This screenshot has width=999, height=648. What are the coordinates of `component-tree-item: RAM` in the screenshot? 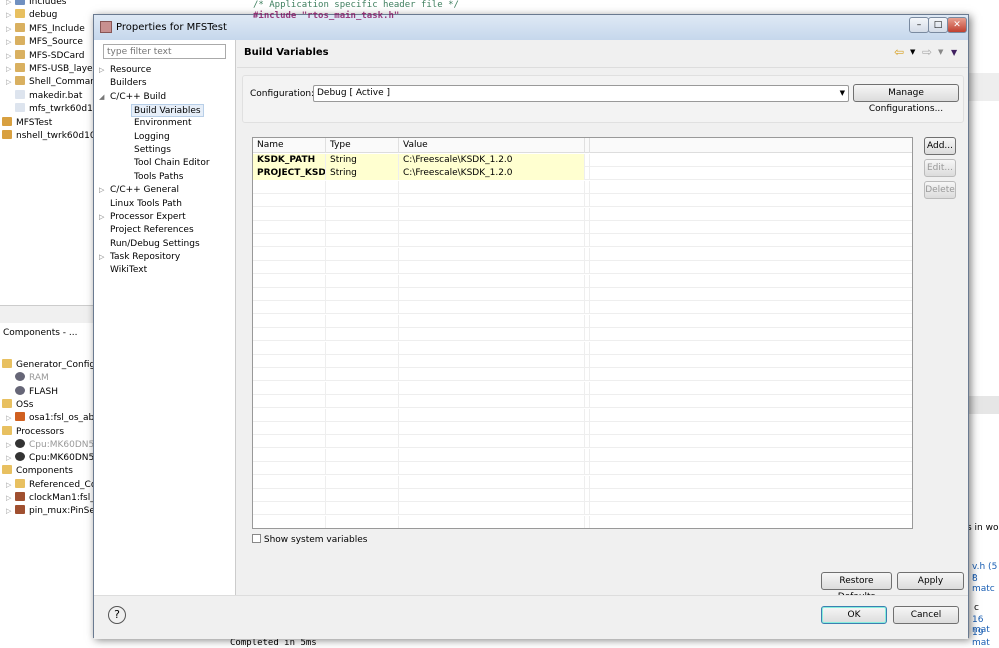 It's located at (27, 378).